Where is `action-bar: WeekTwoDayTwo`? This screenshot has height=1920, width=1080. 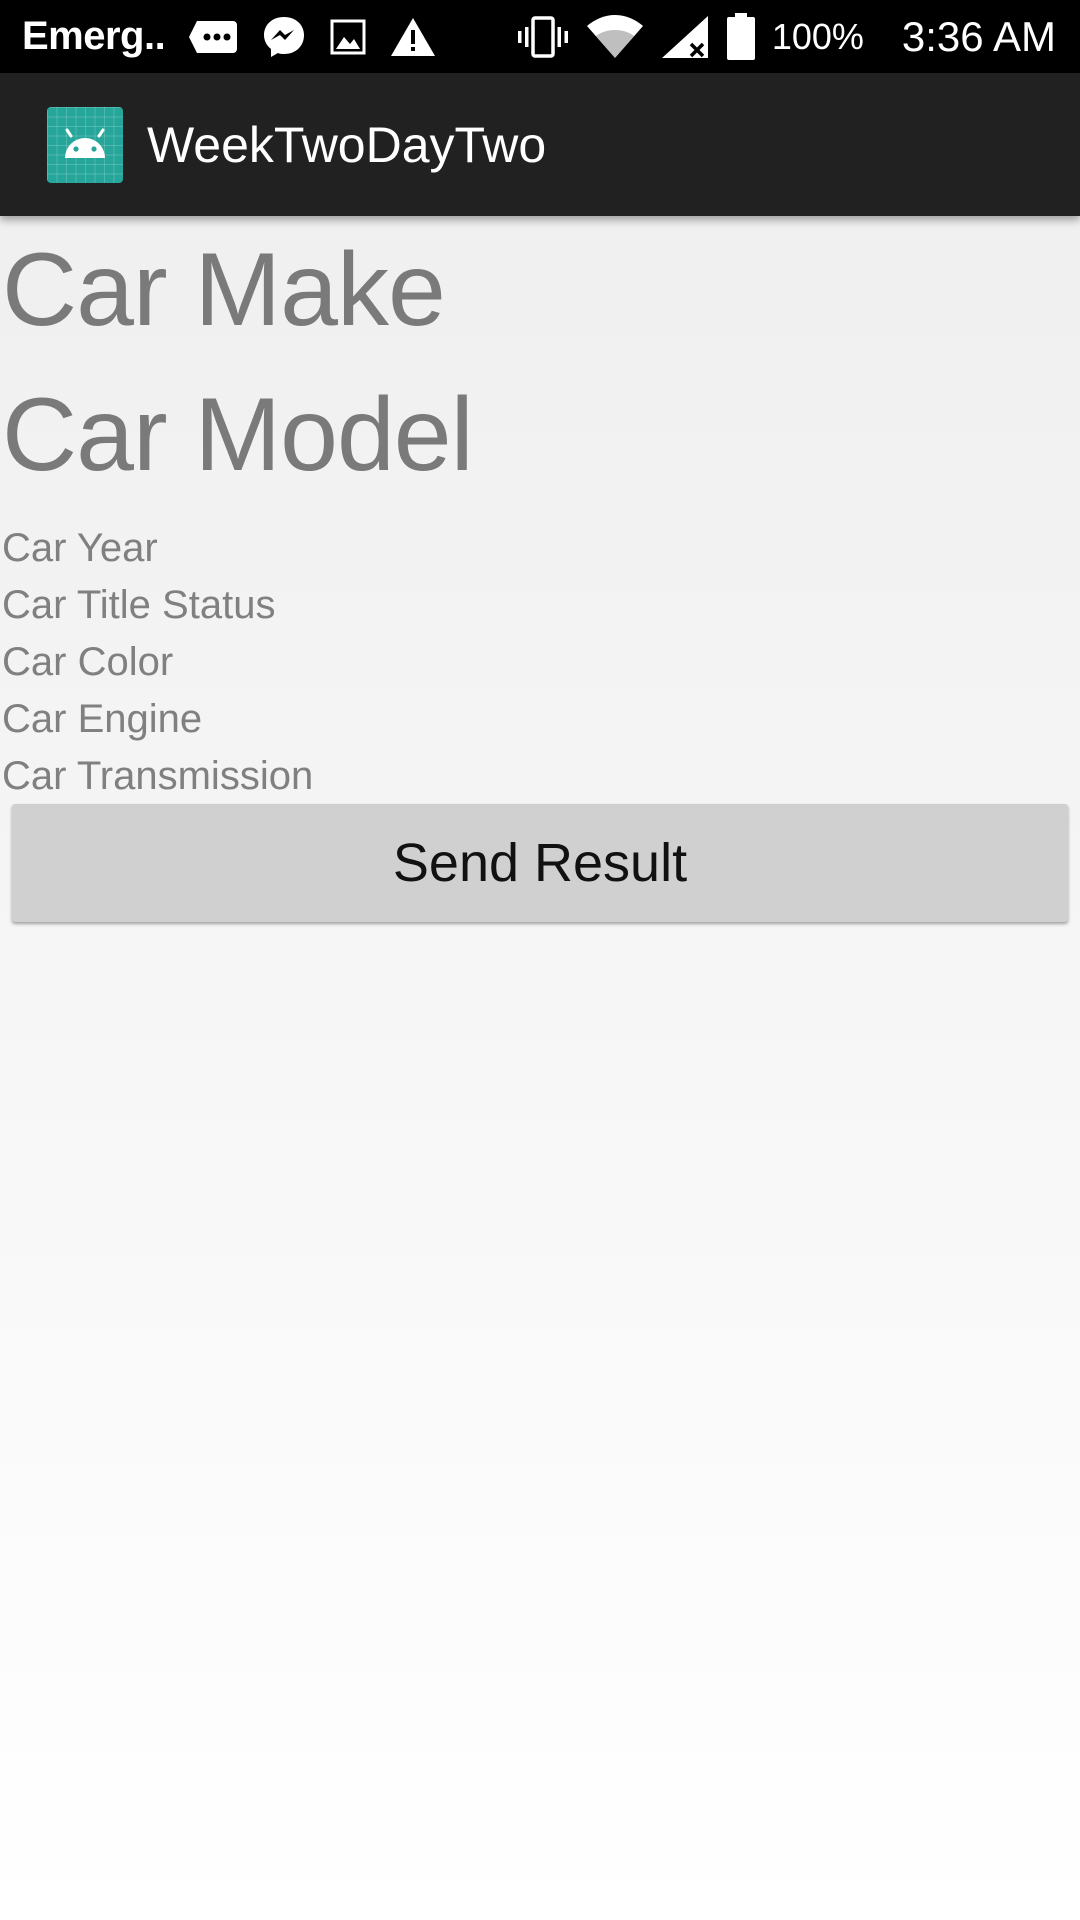 action-bar: WeekTwoDayTwo is located at coordinates (540, 144).